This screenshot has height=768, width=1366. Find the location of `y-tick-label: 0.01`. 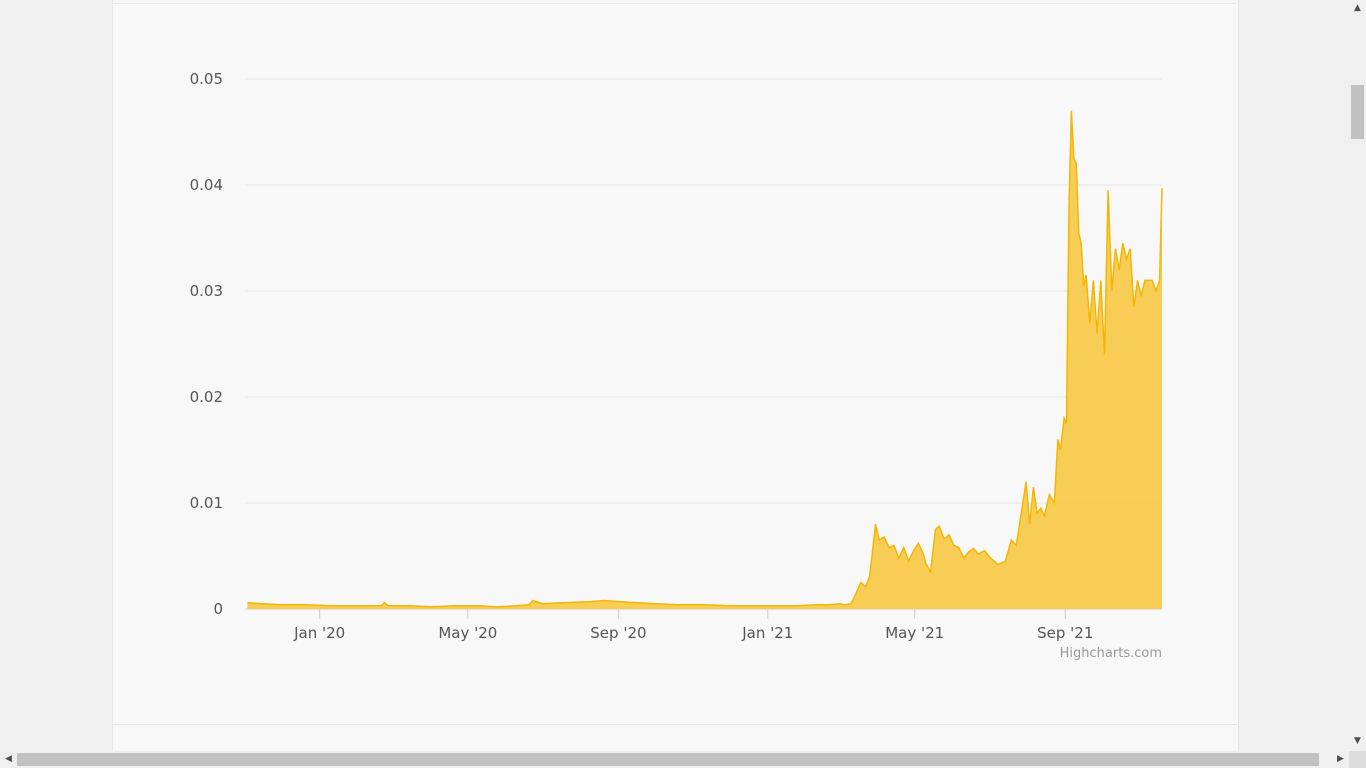

y-tick-label: 0.01 is located at coordinates (206, 503).